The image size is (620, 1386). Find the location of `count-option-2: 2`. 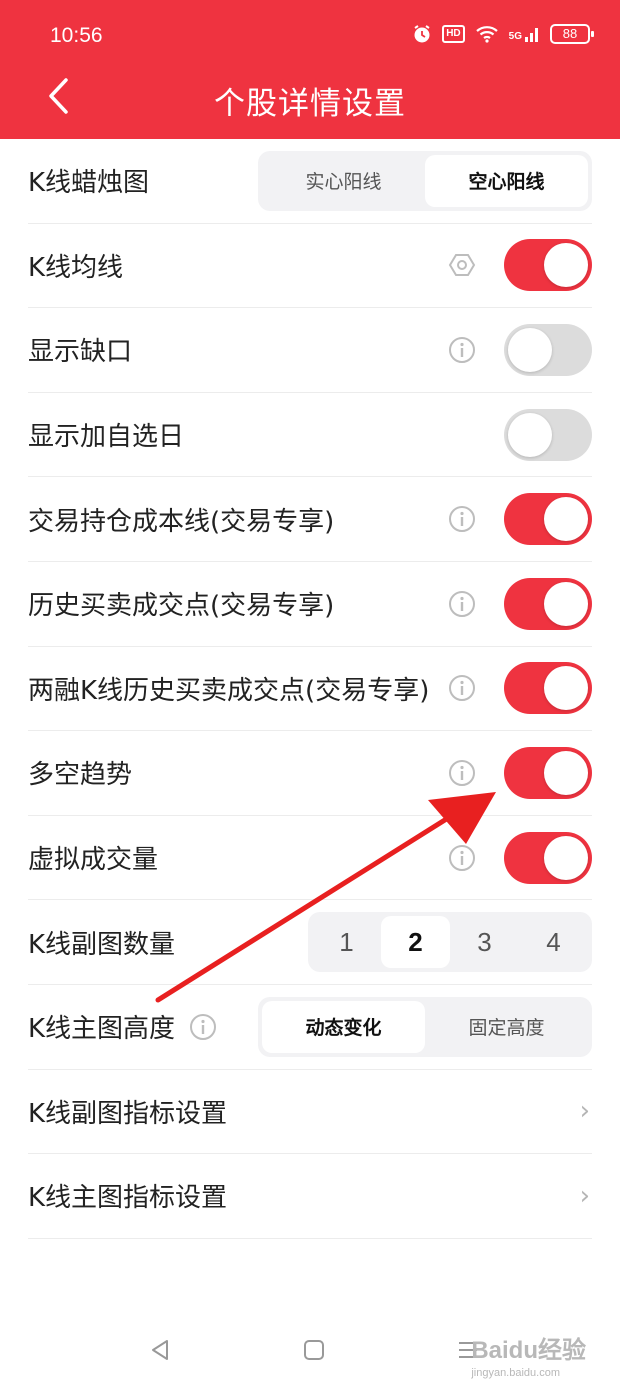

count-option-2: 2 is located at coordinates (415, 942).